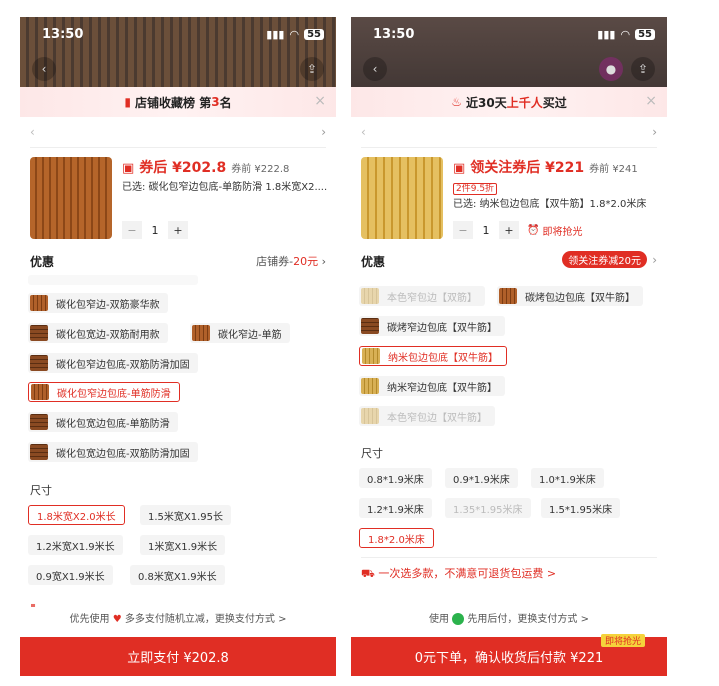 The height and width of the screenshot is (686, 719). Describe the element at coordinates (123, 454) in the screenshot. I see `option-label: 碳化包宽边包底-双筋防滑加固` at that location.